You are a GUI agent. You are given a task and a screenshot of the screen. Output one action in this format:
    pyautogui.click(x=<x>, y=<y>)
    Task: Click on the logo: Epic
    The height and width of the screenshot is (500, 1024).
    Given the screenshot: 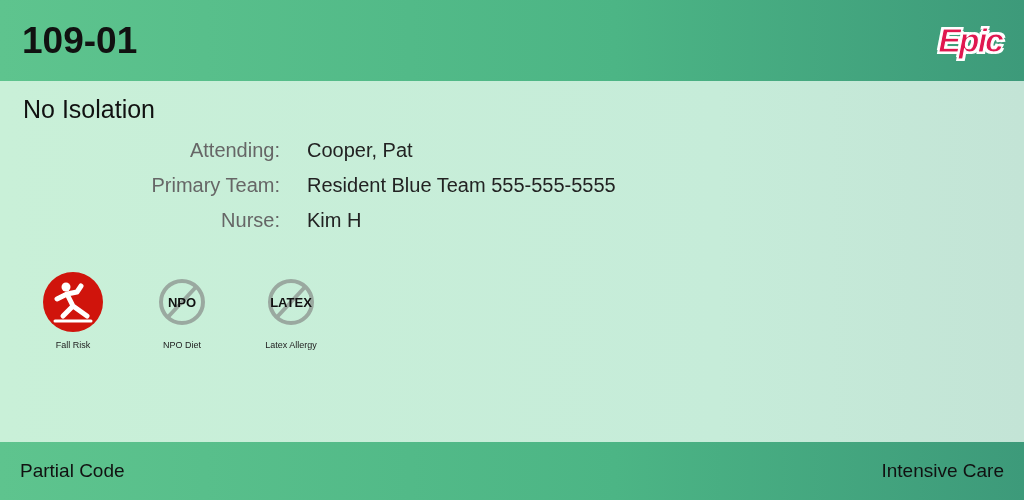 What is the action you would take?
    pyautogui.click(x=970, y=40)
    